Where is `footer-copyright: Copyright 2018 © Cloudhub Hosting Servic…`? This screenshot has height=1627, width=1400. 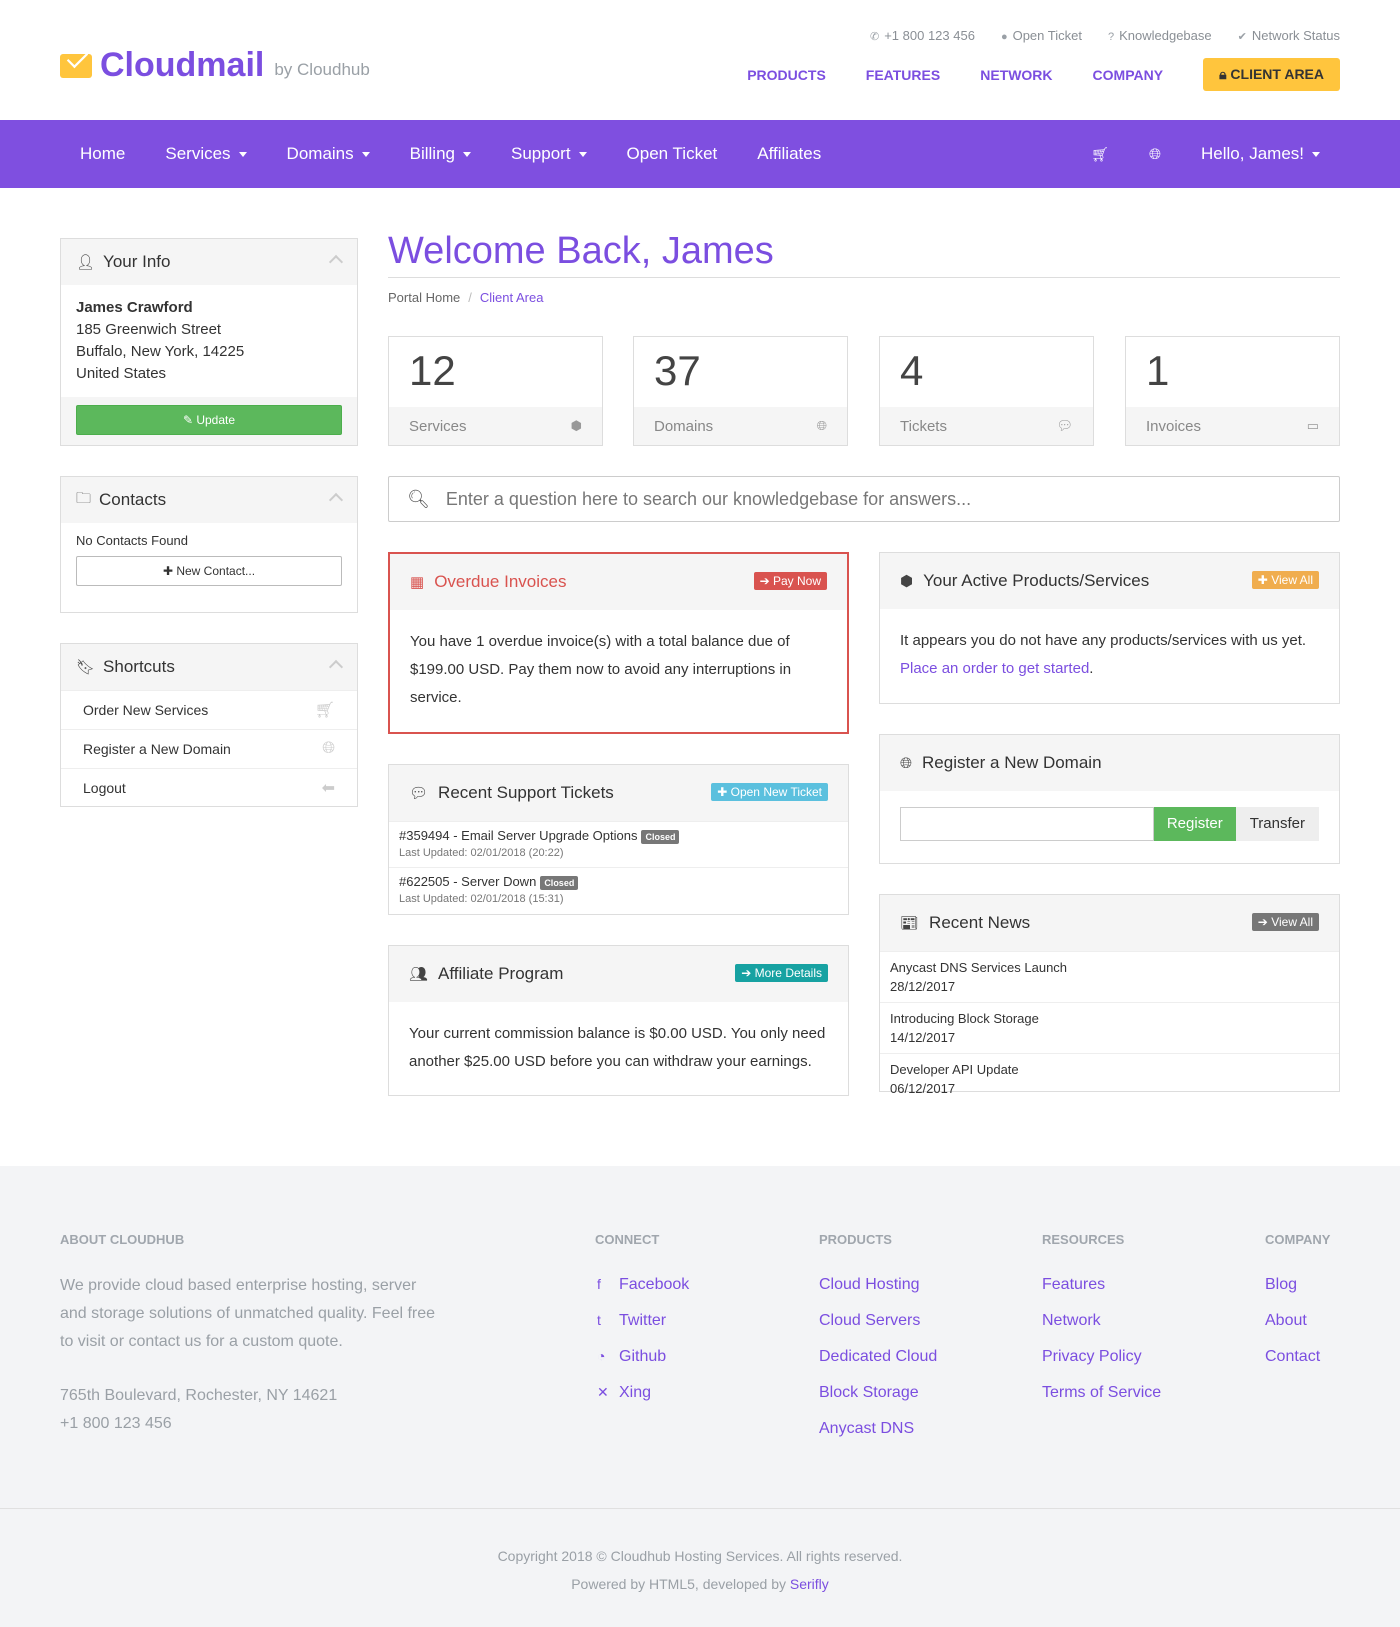 footer-copyright: Copyright 2018 © Cloudhub Hosting Servic… is located at coordinates (700, 1570).